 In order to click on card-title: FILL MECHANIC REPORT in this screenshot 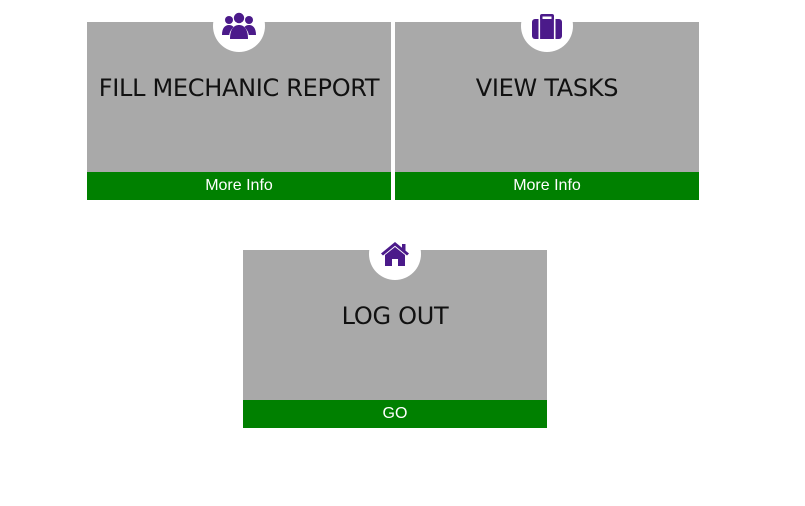, I will do `click(239, 88)`.